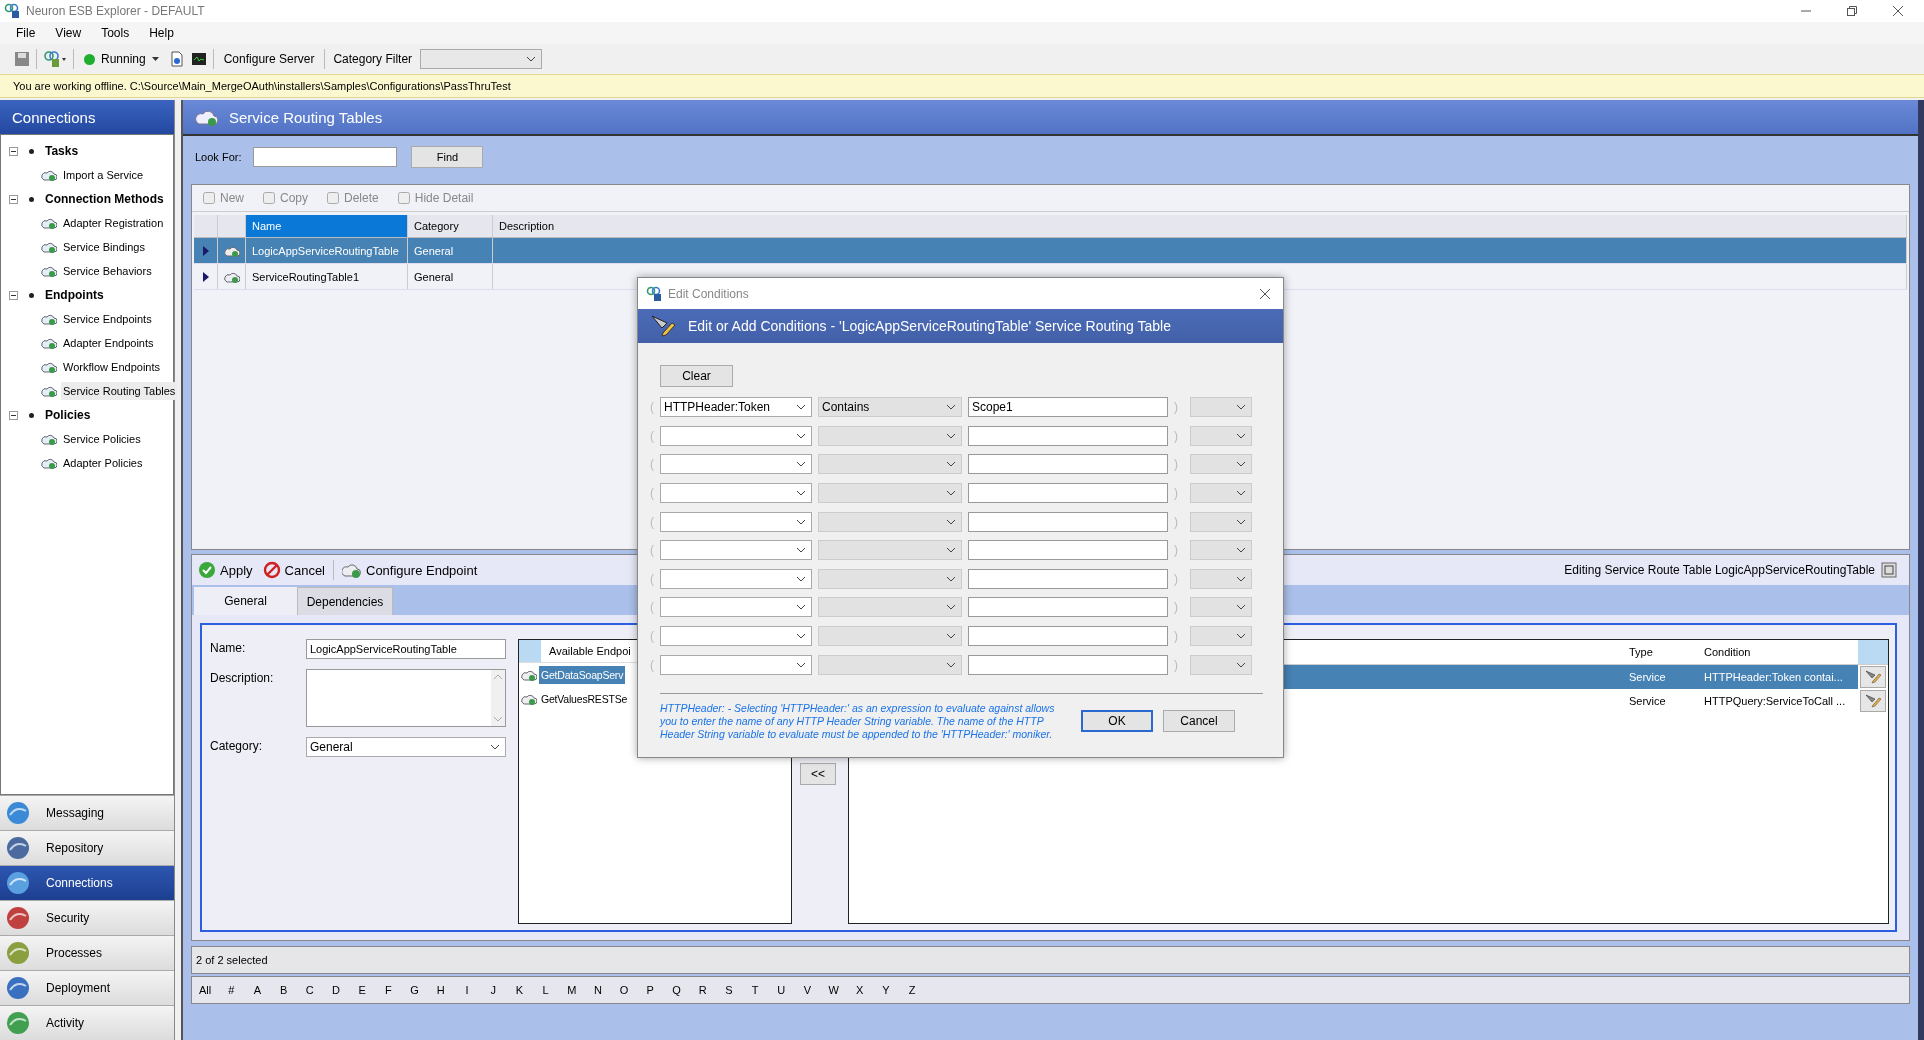 The height and width of the screenshot is (1040, 1924). I want to click on letter-filter: E, so click(362, 990).